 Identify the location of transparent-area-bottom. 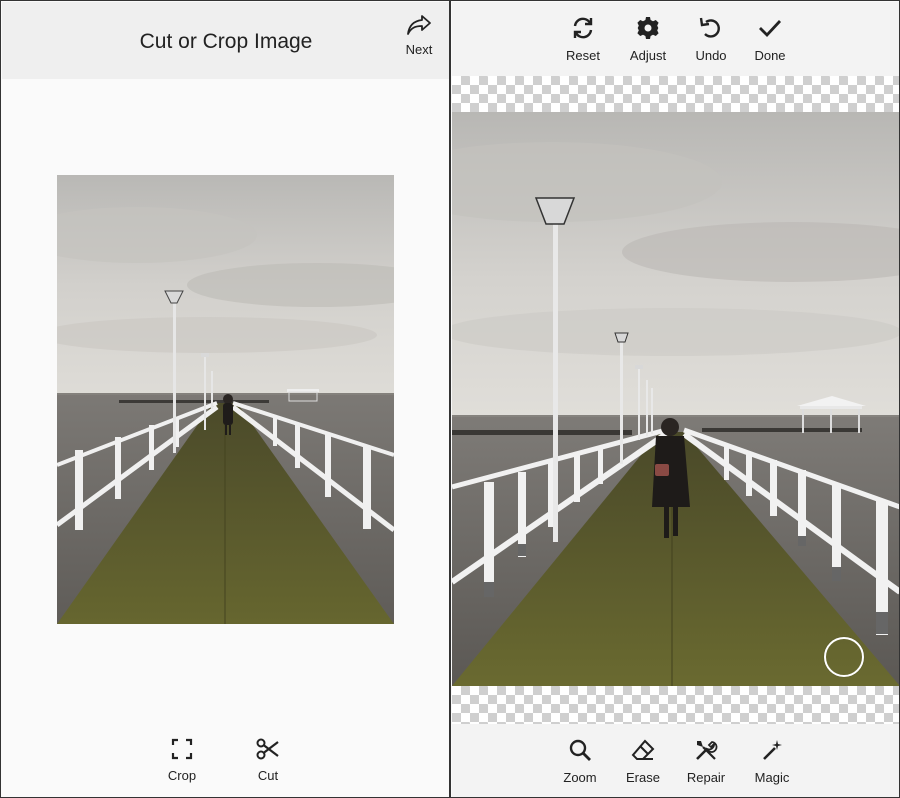
(675, 705).